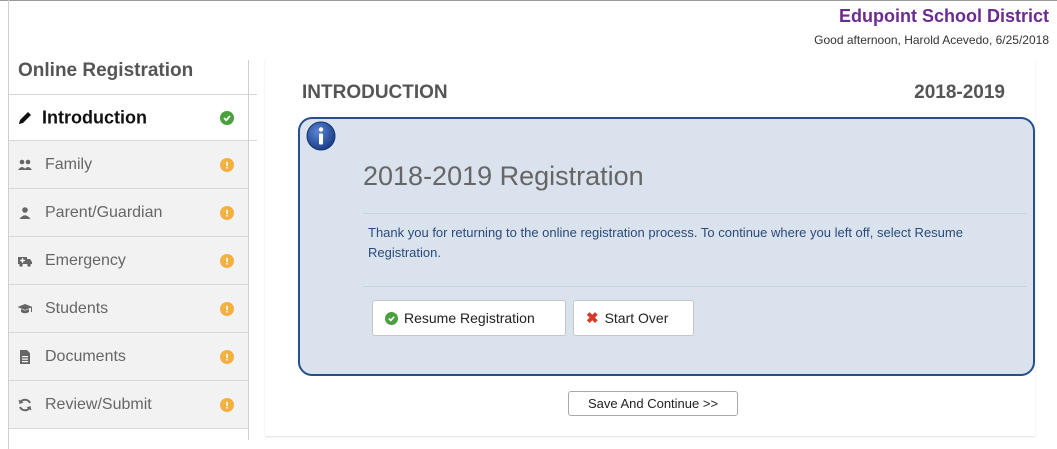 This screenshot has height=449, width=1057. I want to click on ambulance-icon, so click(25, 261).